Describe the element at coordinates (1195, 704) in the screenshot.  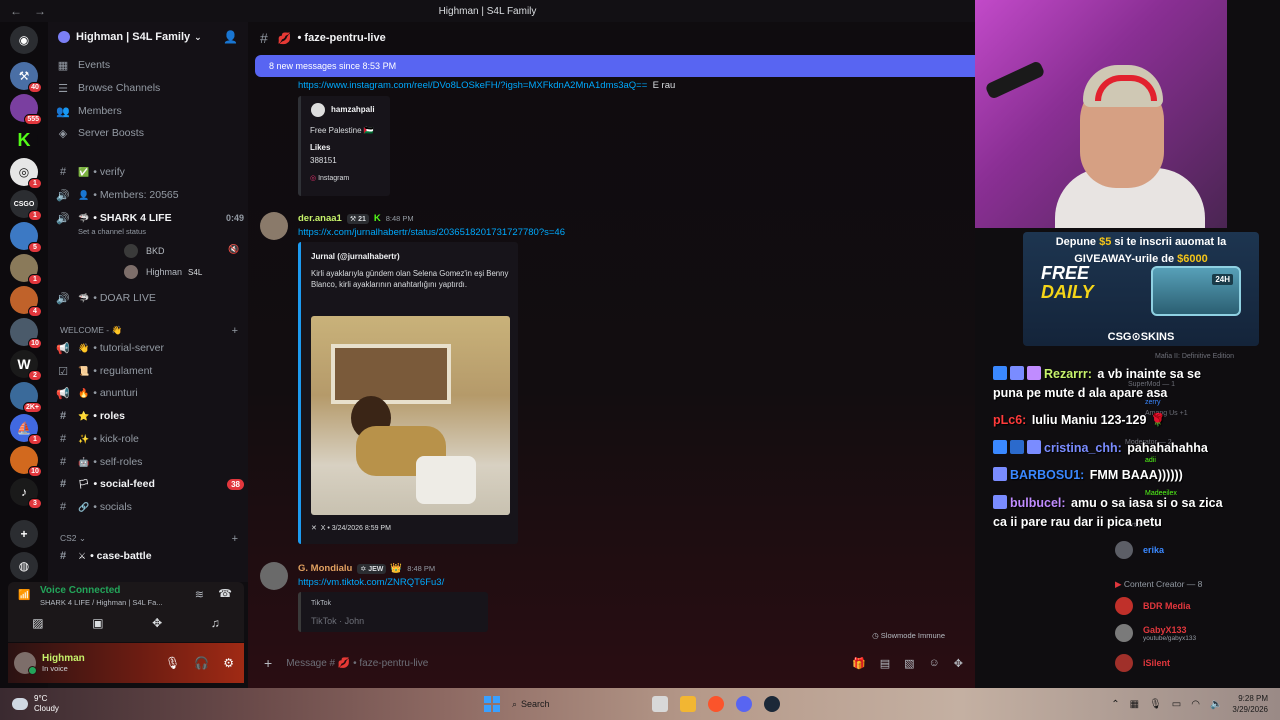
I see `wifi-icon: ◠` at that location.